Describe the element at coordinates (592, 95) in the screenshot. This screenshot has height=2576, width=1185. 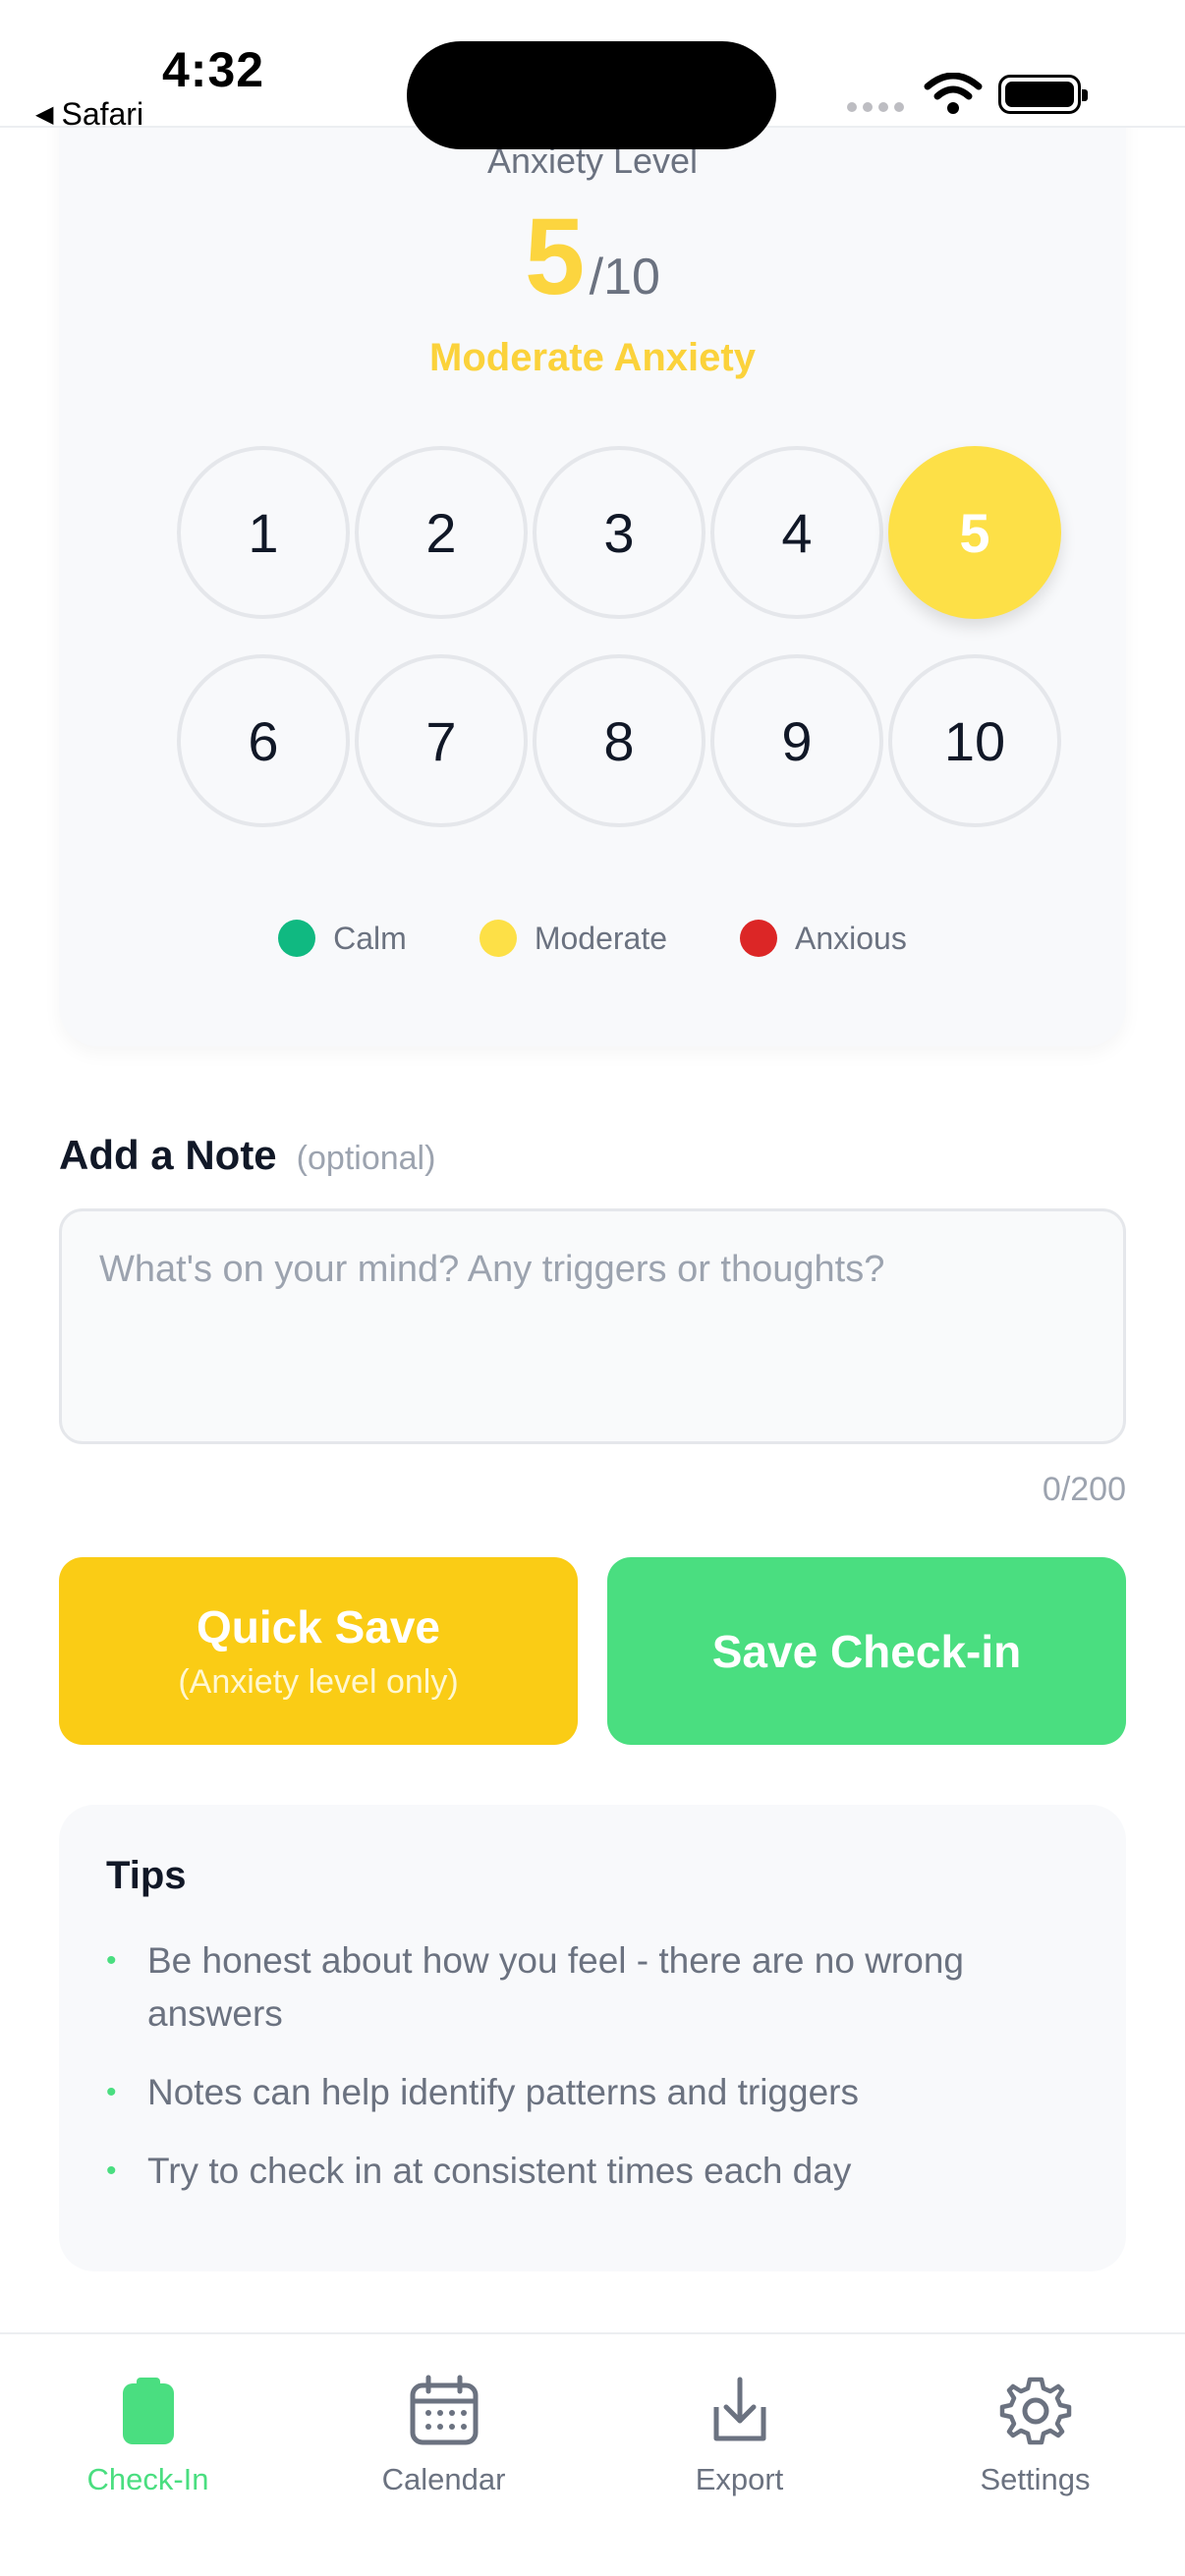
I see `dynamic-island` at that location.